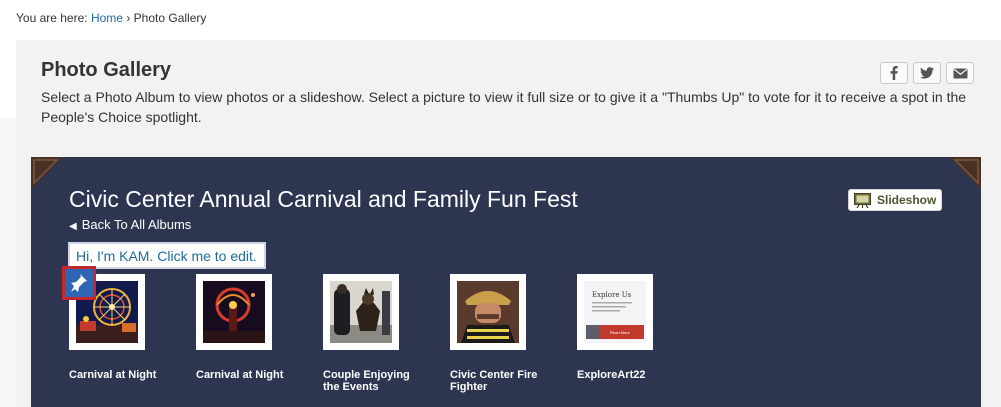 The width and height of the screenshot is (1001, 407). I want to click on kam-edit-prompt: Hi, I'm KAM. Click me to edit., so click(167, 255).